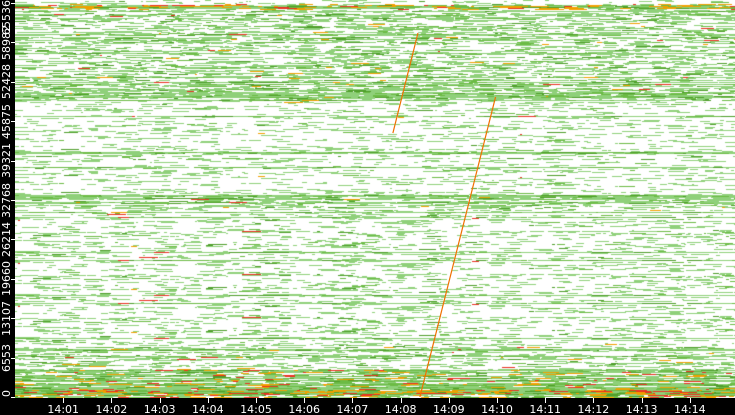 This screenshot has height=415, width=735. I want to click on x-tick-label: 14:14, so click(689, 409).